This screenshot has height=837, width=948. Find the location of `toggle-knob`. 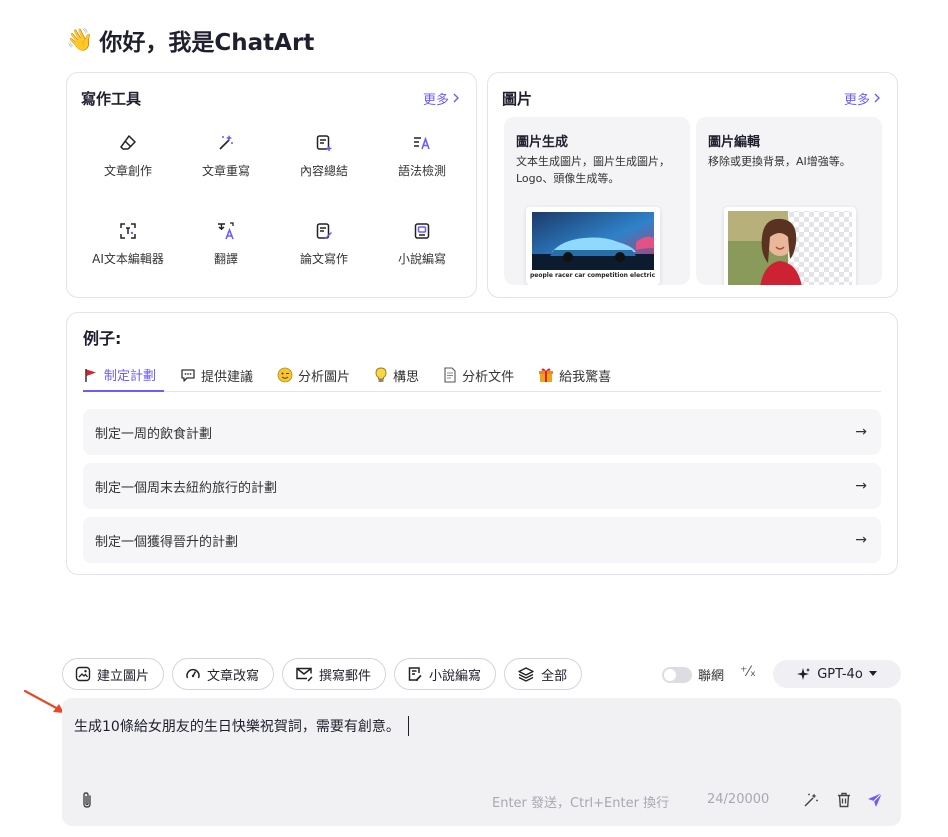

toggle-knob is located at coordinates (670, 674).